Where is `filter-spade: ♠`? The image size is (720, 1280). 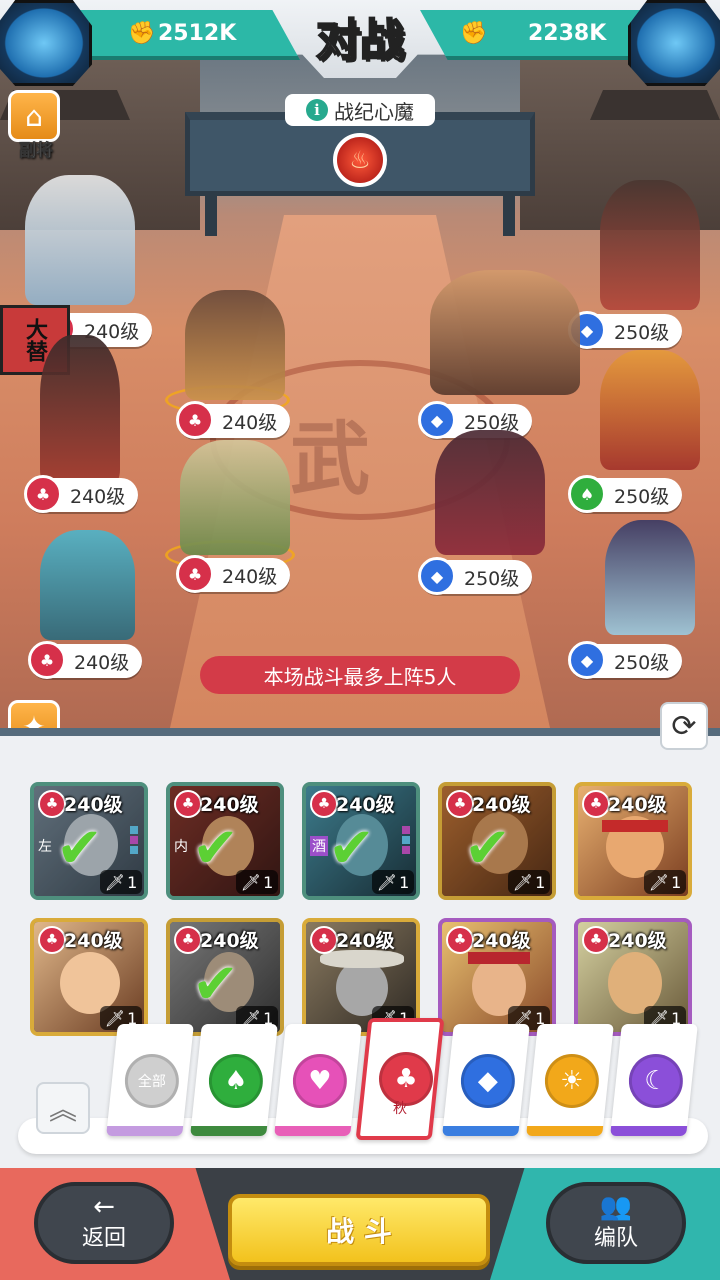 filter-spade: ♠ is located at coordinates (234, 1080).